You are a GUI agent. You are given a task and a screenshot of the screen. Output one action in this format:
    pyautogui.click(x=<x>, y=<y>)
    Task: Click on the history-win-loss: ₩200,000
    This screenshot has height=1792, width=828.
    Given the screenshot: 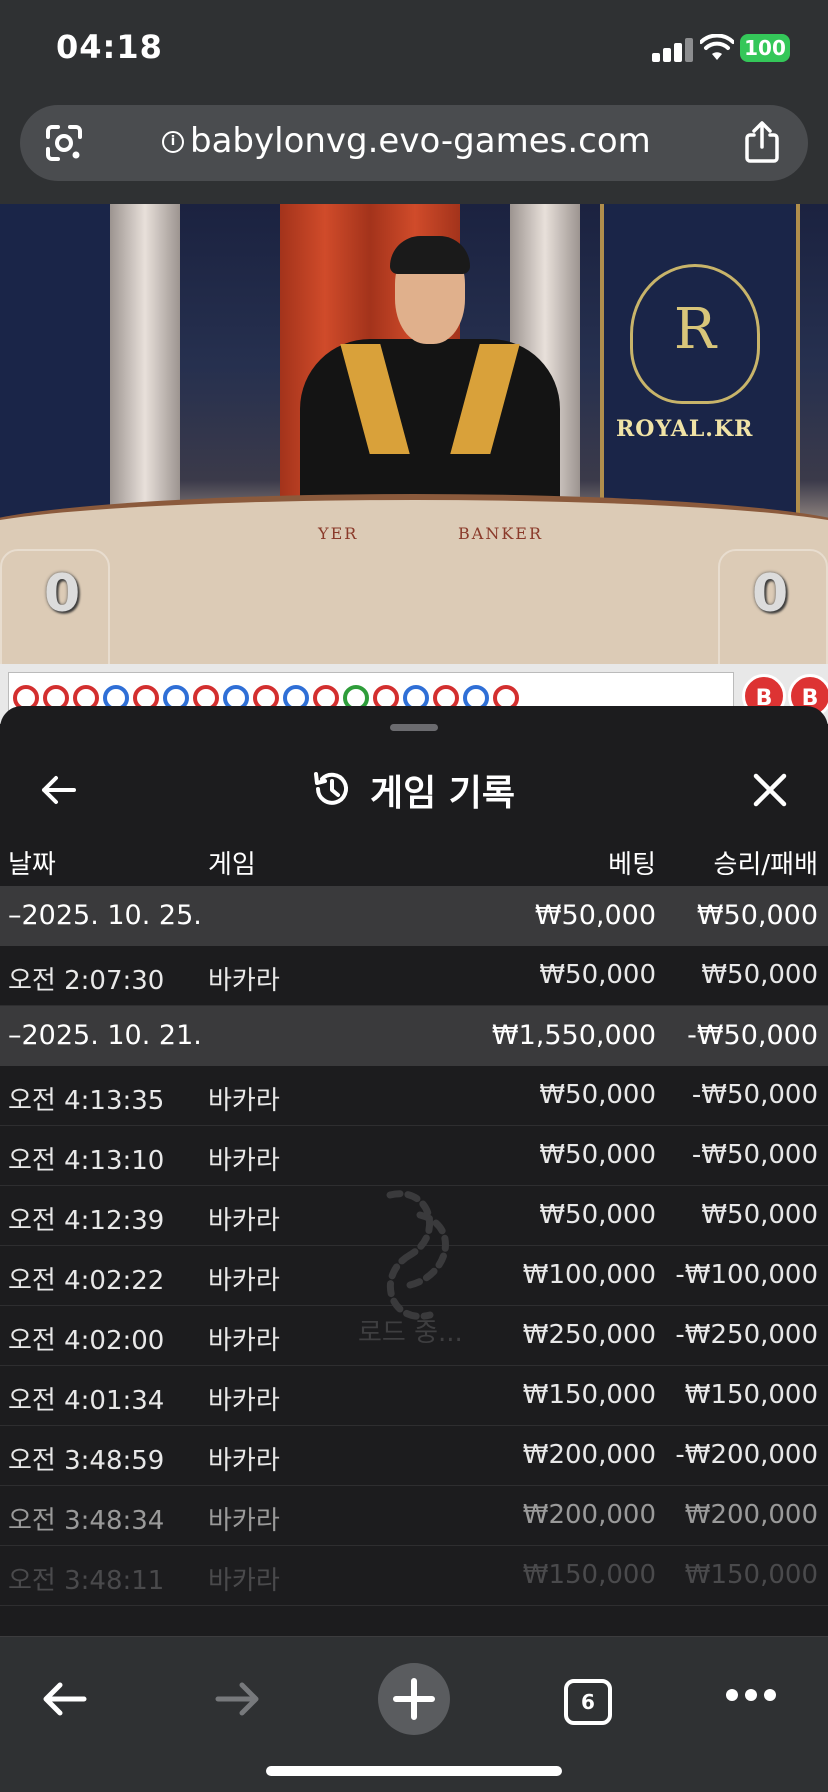 What is the action you would take?
    pyautogui.click(x=751, y=1515)
    